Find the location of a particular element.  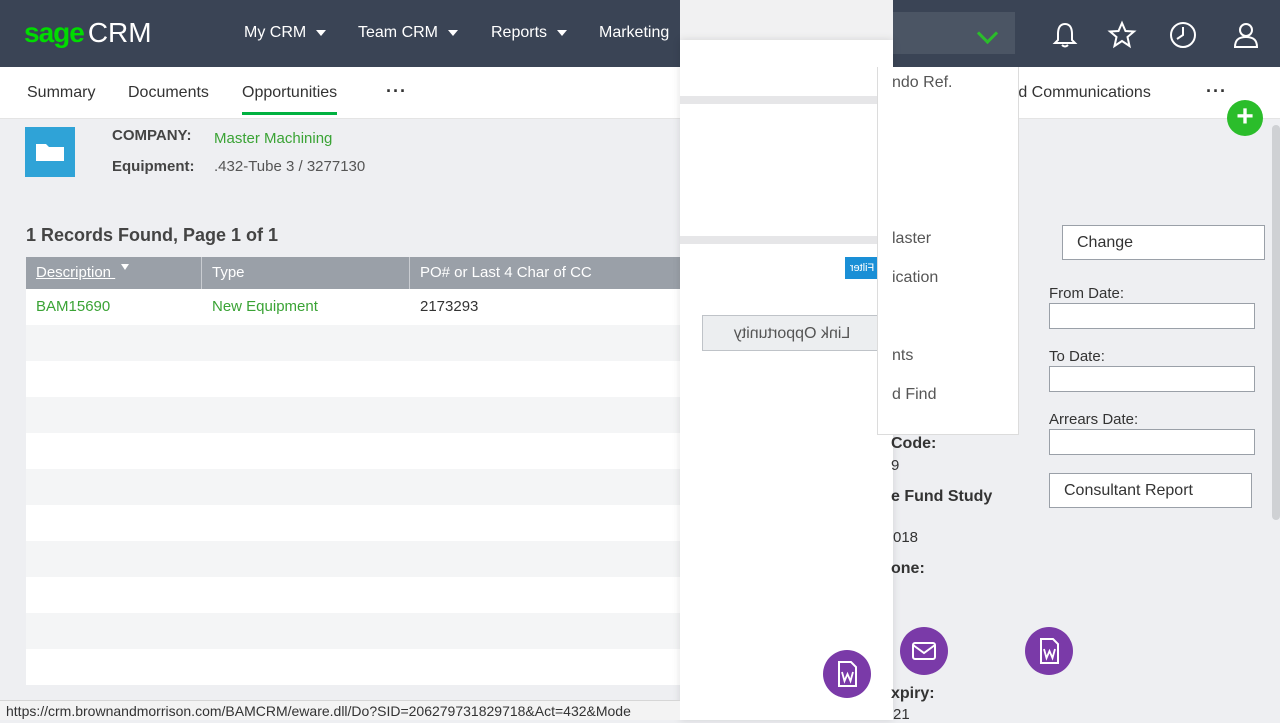

vertical-scrollbar is located at coordinates (1276, 322).